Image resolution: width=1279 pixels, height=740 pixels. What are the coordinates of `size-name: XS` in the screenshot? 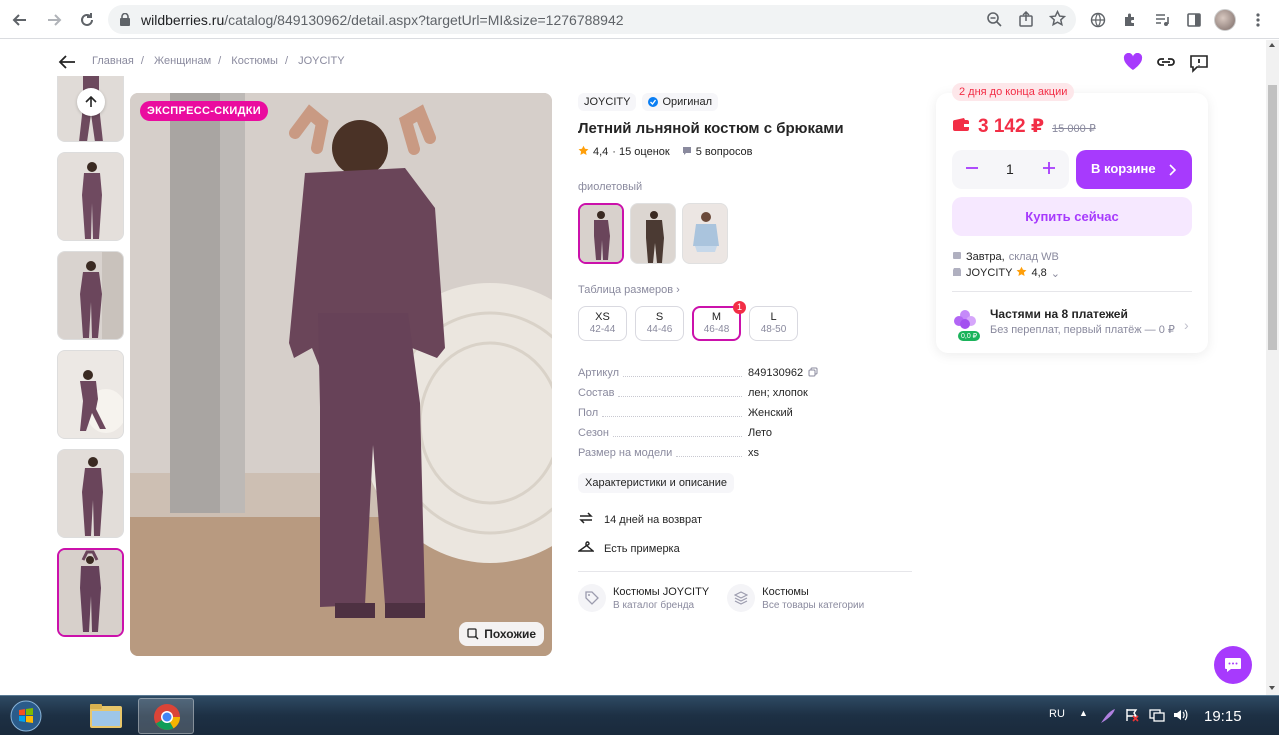 It's located at (602, 317).